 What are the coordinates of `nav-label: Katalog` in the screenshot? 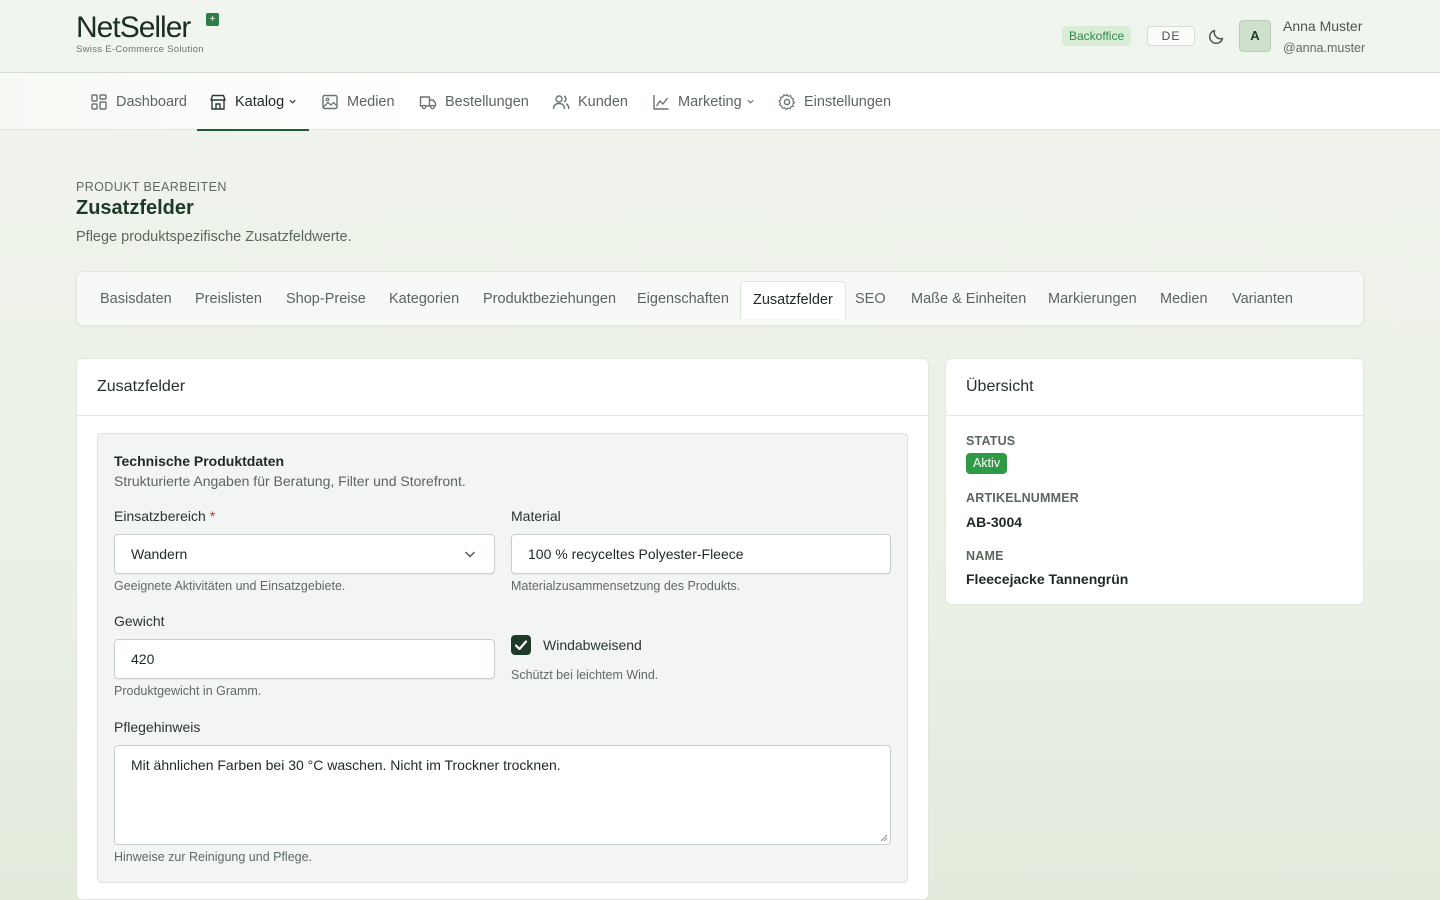 It's located at (260, 101).